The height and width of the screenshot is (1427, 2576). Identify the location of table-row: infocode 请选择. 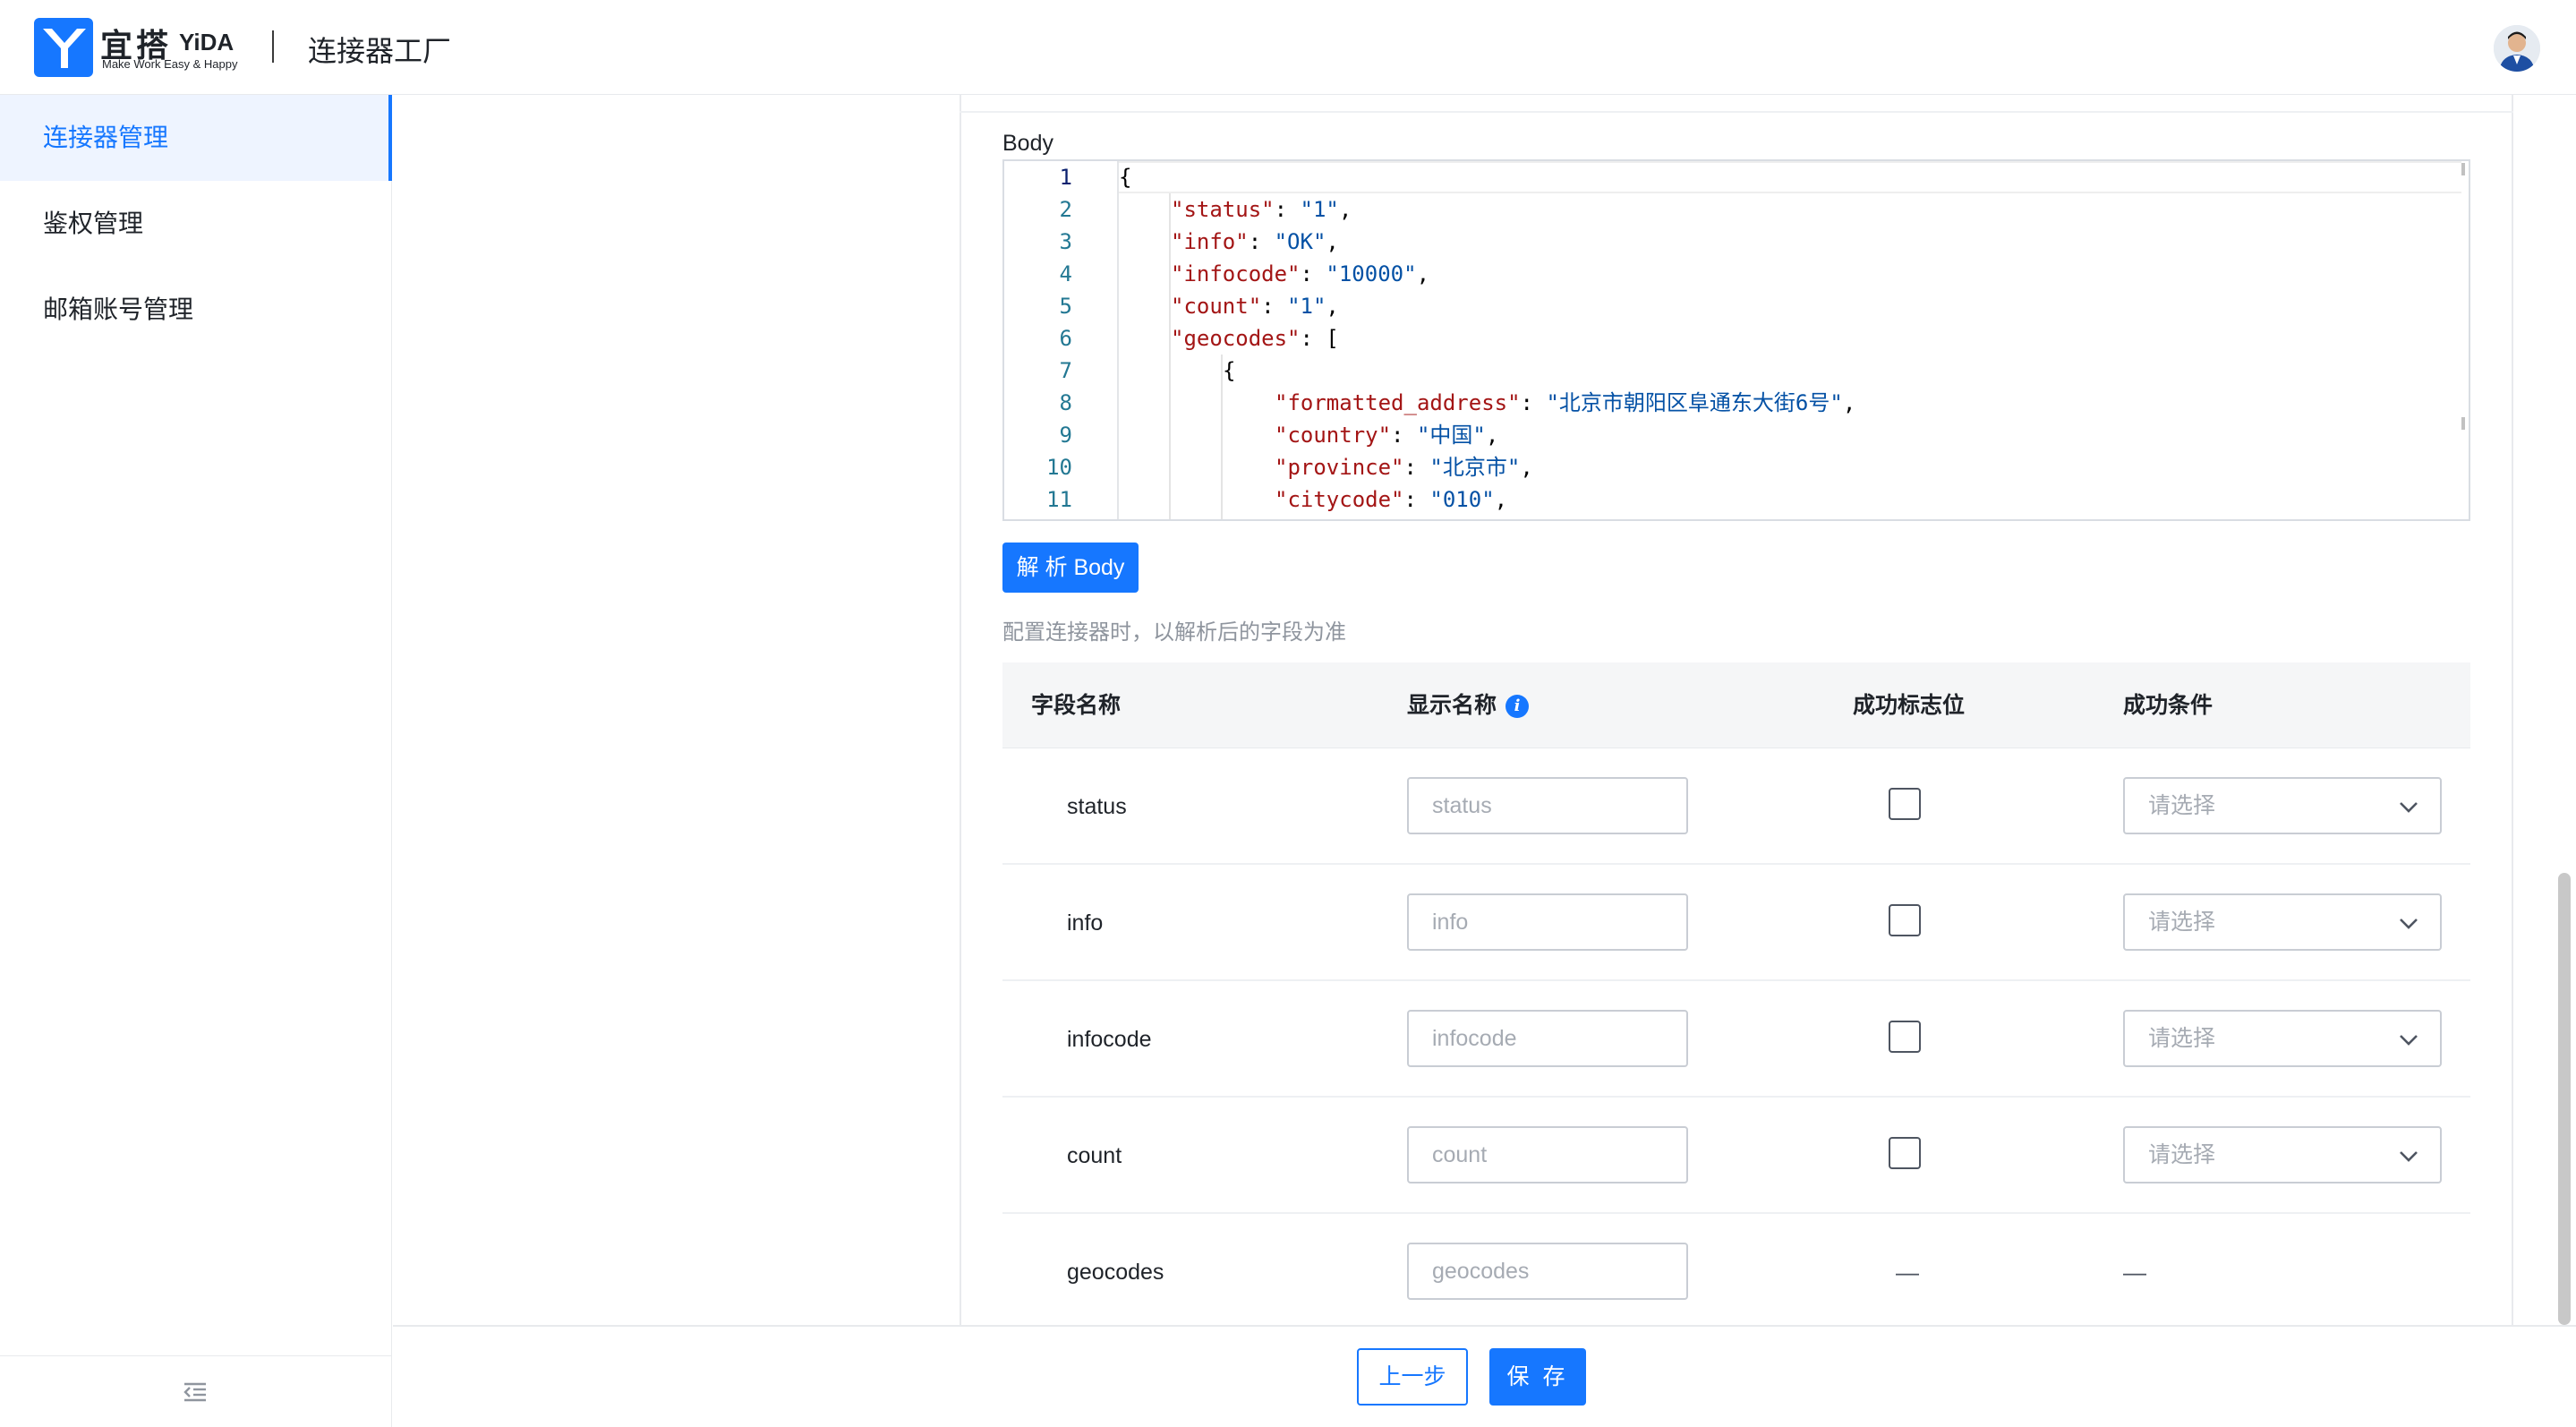
(1736, 1040).